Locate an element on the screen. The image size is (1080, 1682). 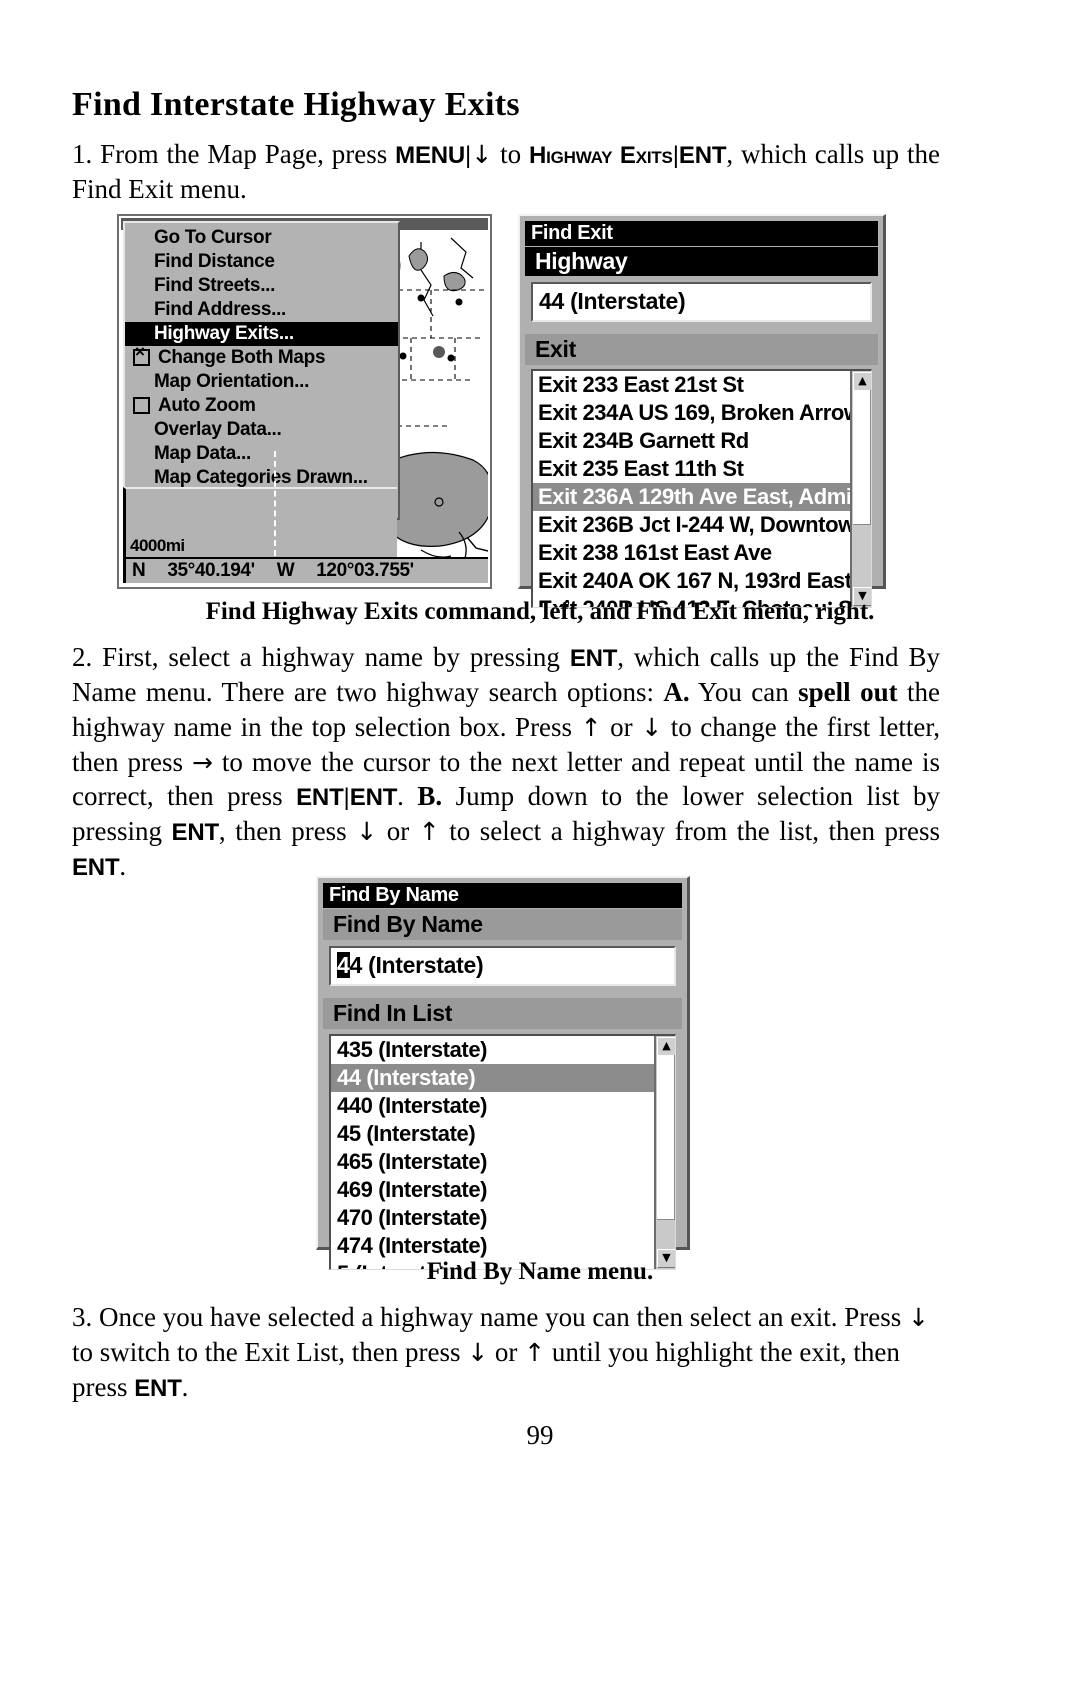
list-item: 45 (Interstate) is located at coordinates (503, 1134).